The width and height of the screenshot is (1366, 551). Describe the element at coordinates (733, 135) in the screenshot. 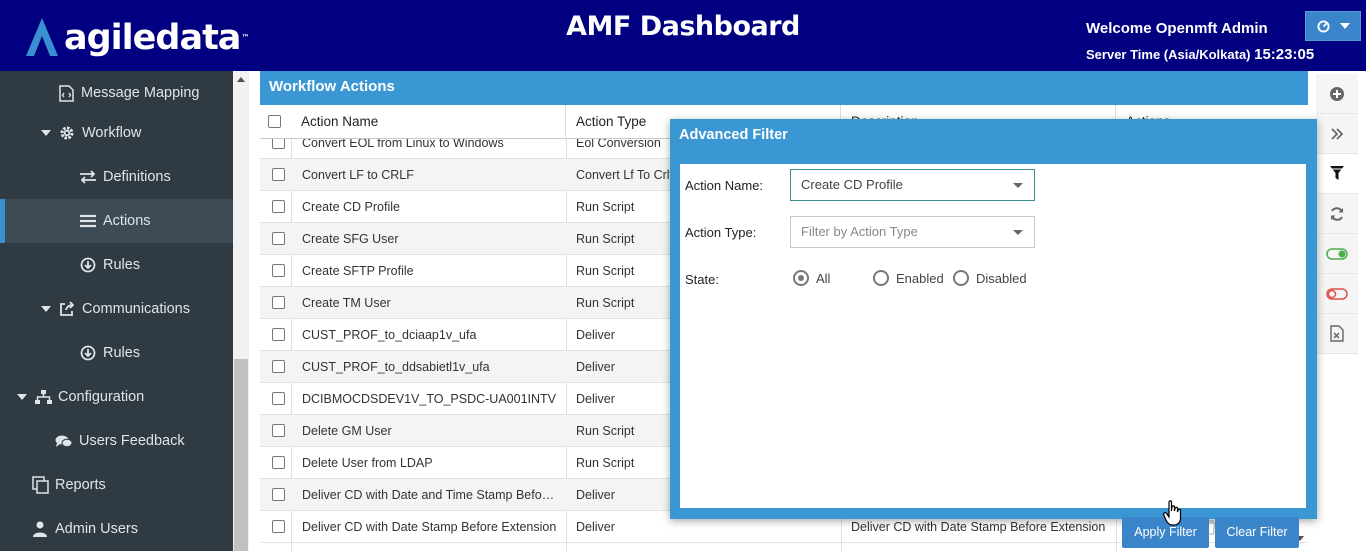

I see `dialog-title: Advanced Filter` at that location.